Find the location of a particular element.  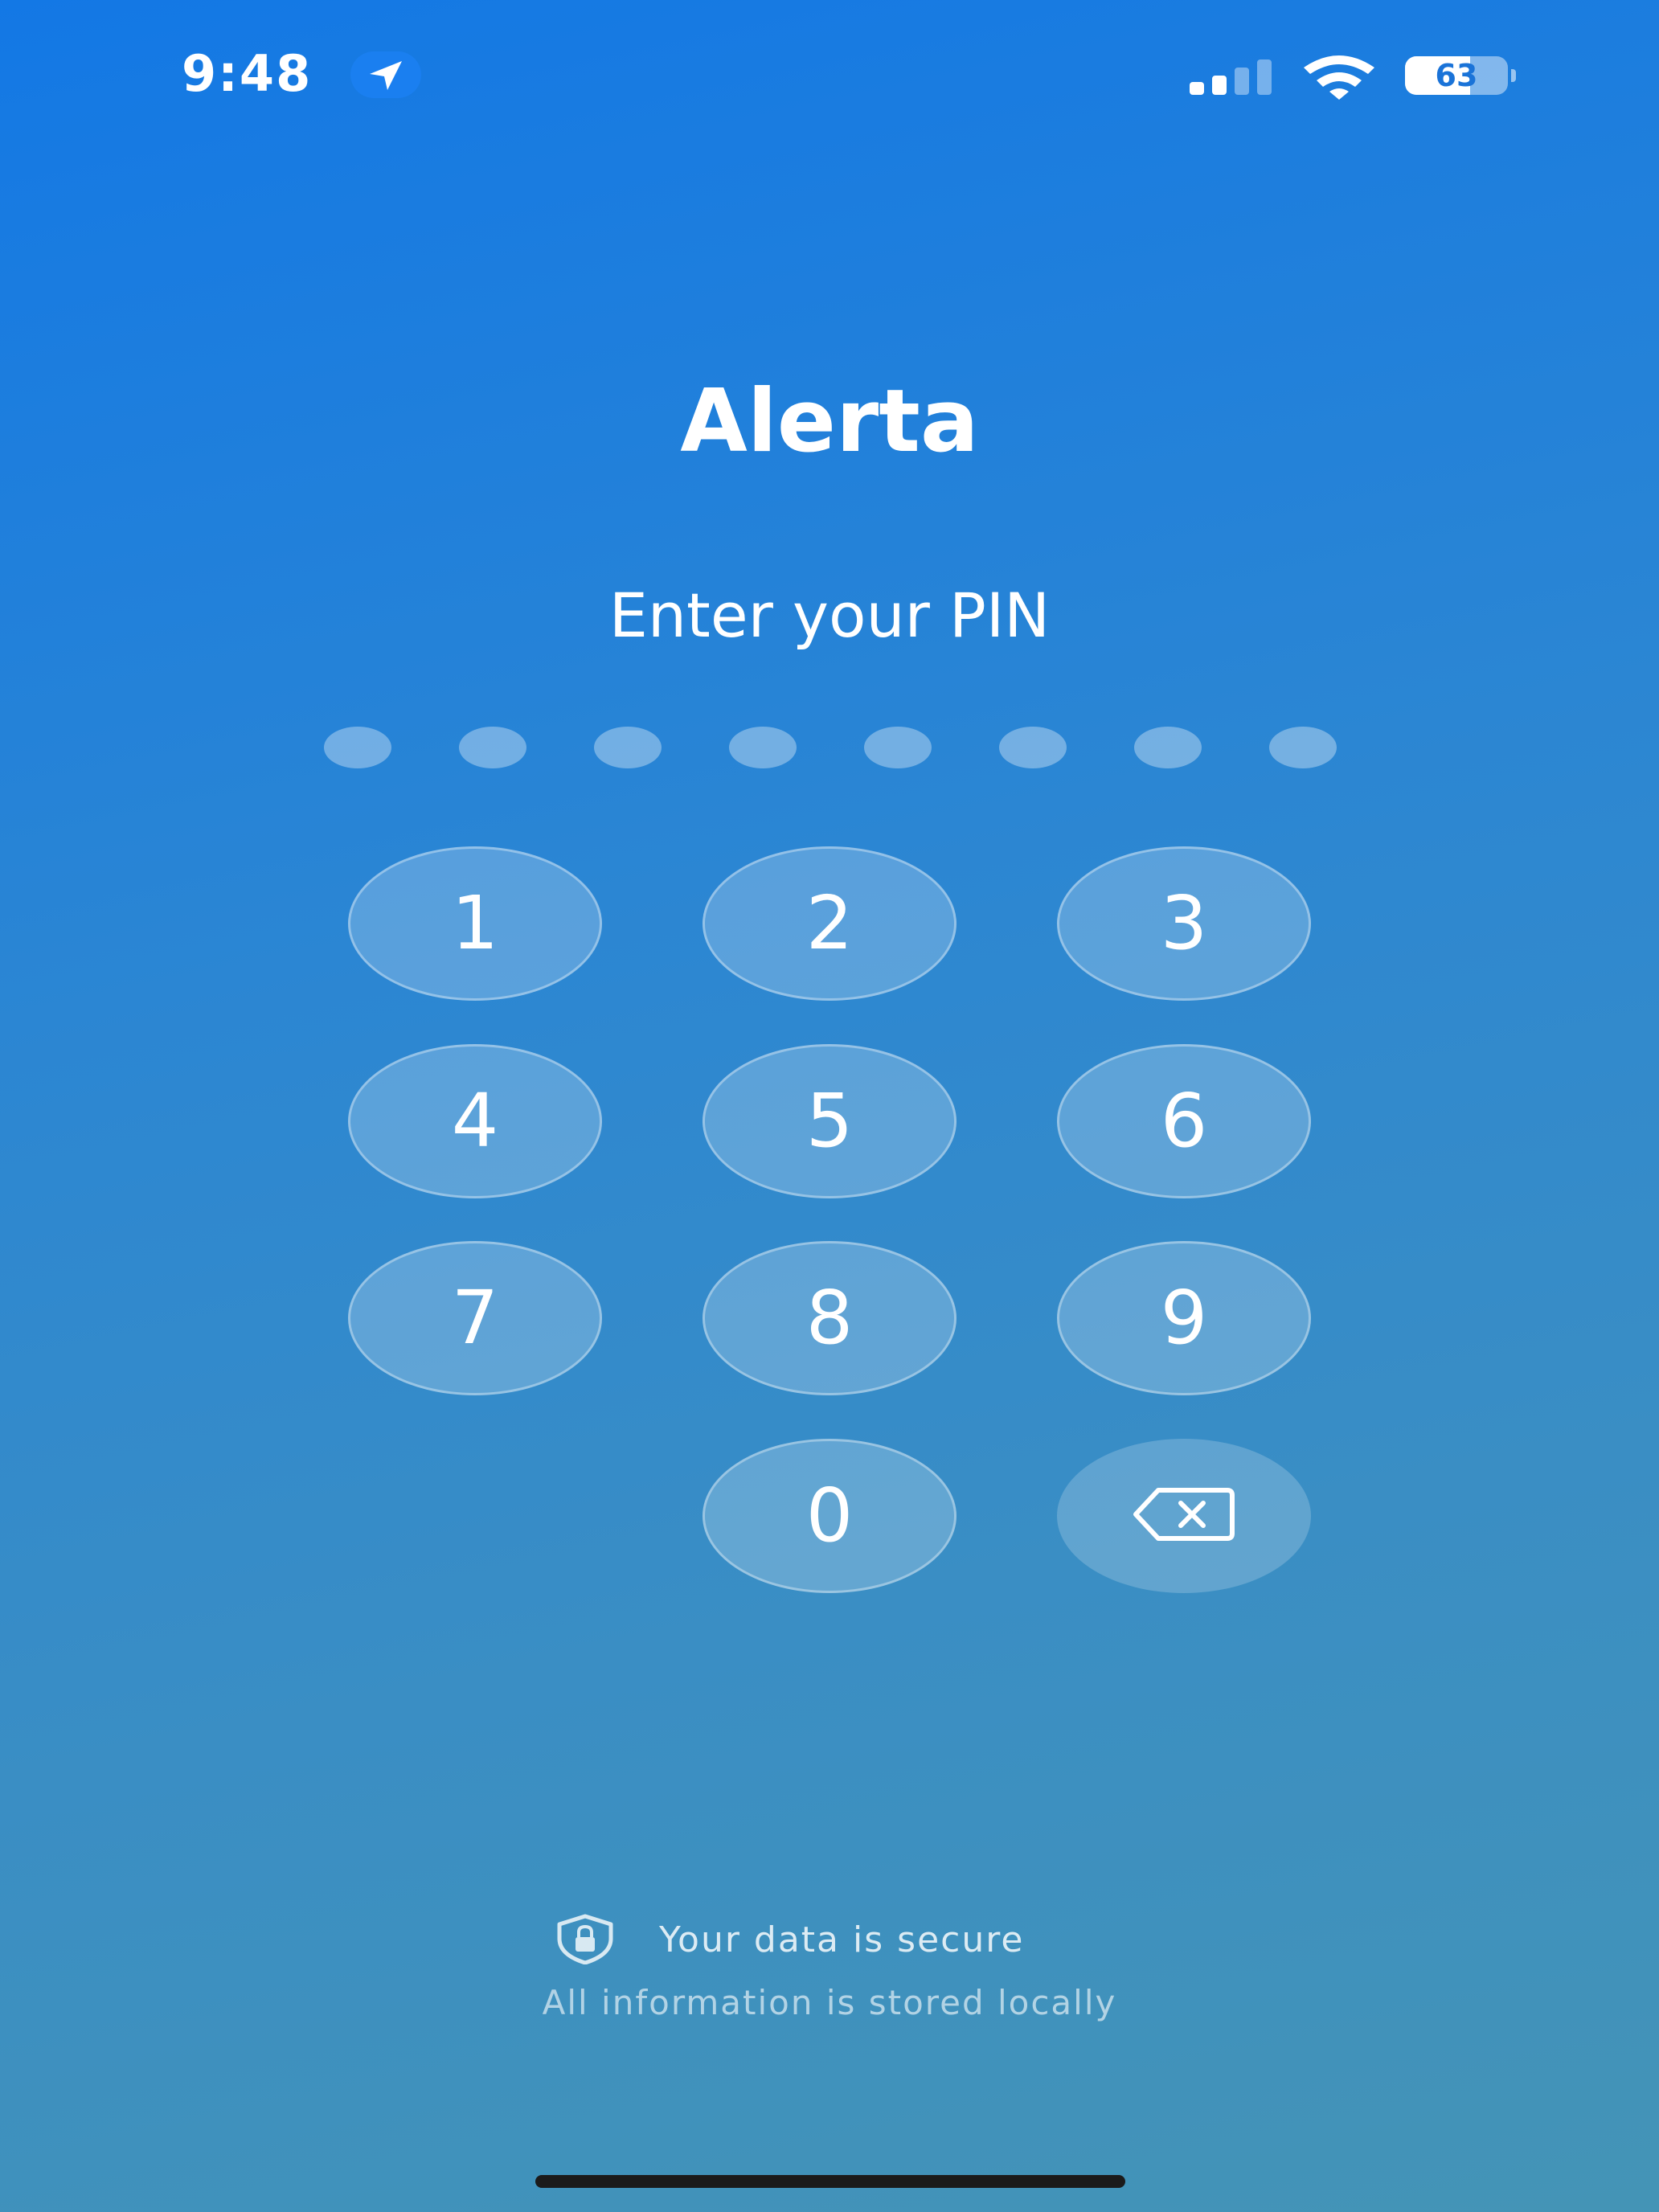

key-label: 7 is located at coordinates (475, 1318).